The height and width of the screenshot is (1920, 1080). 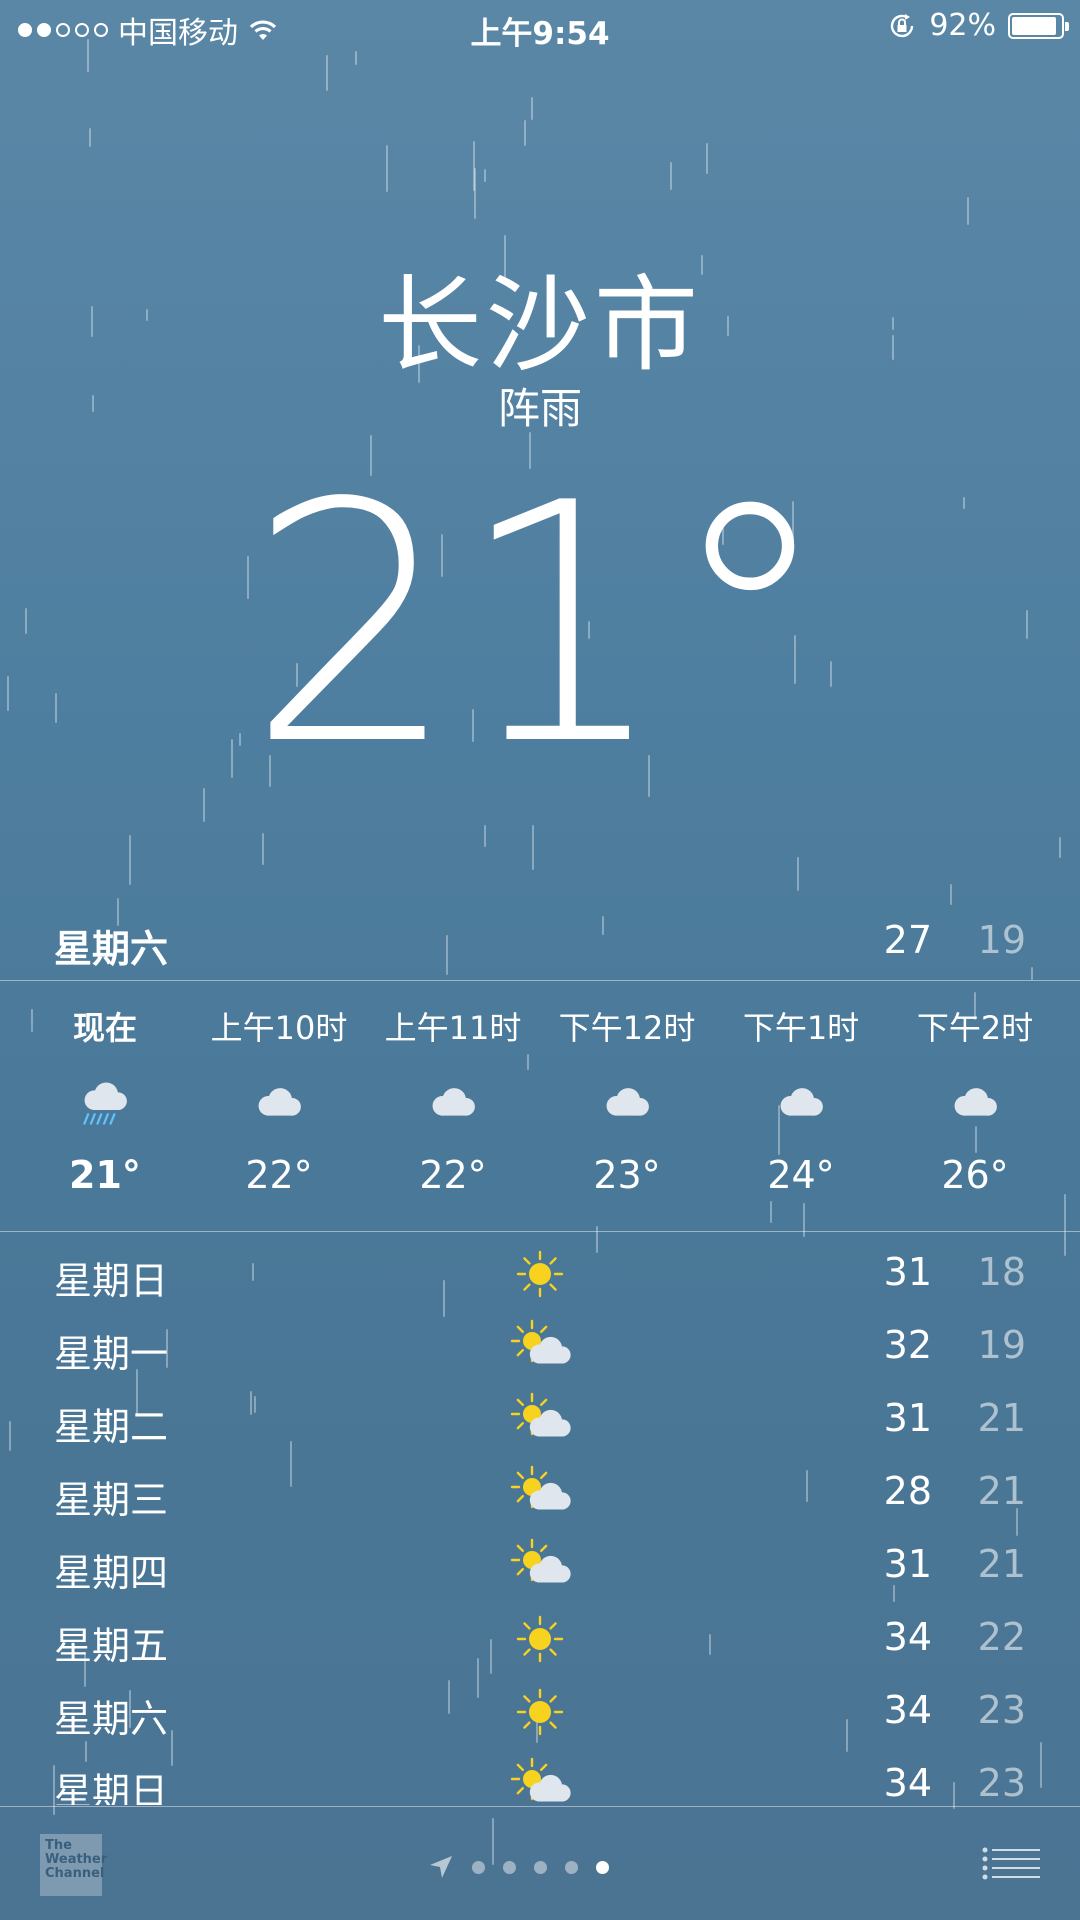 I want to click on hourly-item: 下午1时 24°, so click(x=801, y=1106).